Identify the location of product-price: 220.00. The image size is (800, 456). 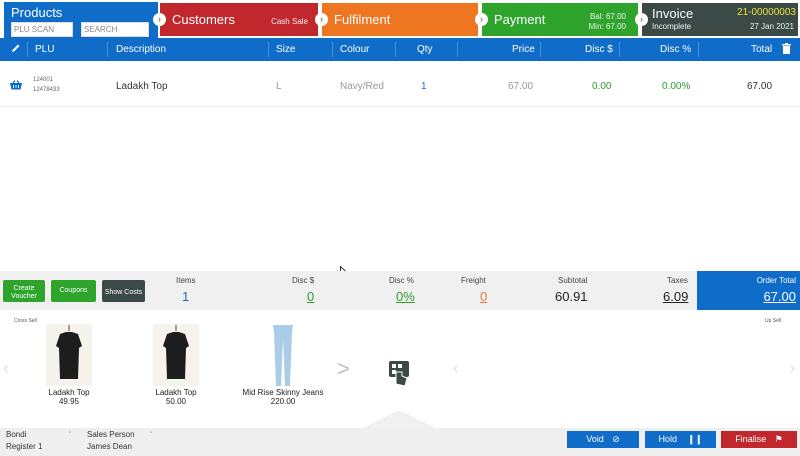
(283, 401).